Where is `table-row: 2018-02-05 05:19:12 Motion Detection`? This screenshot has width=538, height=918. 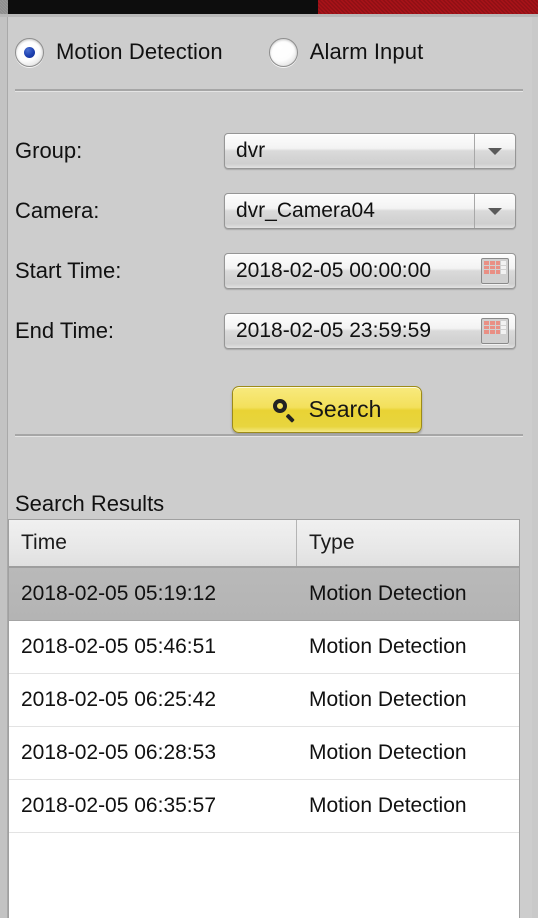
table-row: 2018-02-05 05:19:12 Motion Detection is located at coordinates (264, 594).